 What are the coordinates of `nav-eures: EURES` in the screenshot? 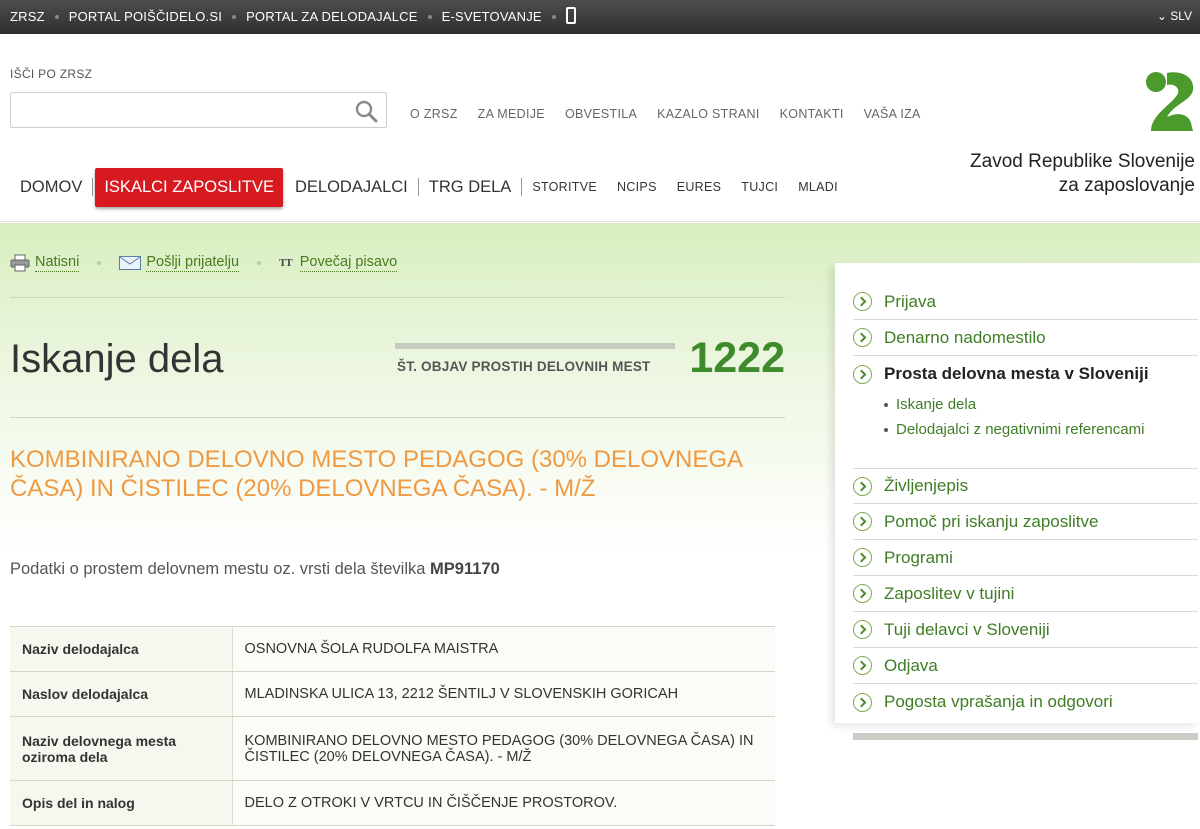 It's located at (699, 187).